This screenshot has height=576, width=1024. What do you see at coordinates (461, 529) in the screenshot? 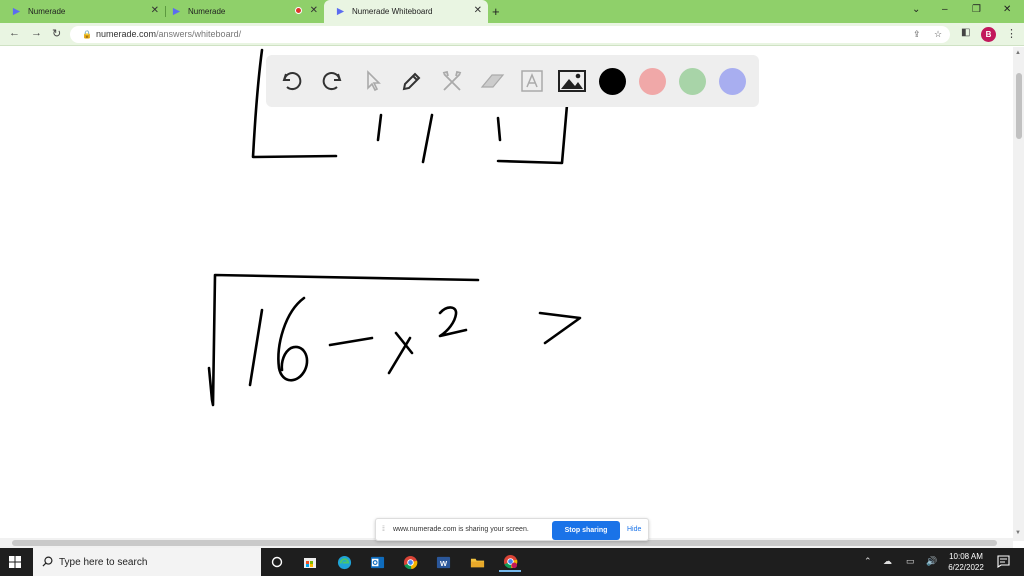
I see `share-message: www.numerade.com is sharing your screen.` at bounding box center [461, 529].